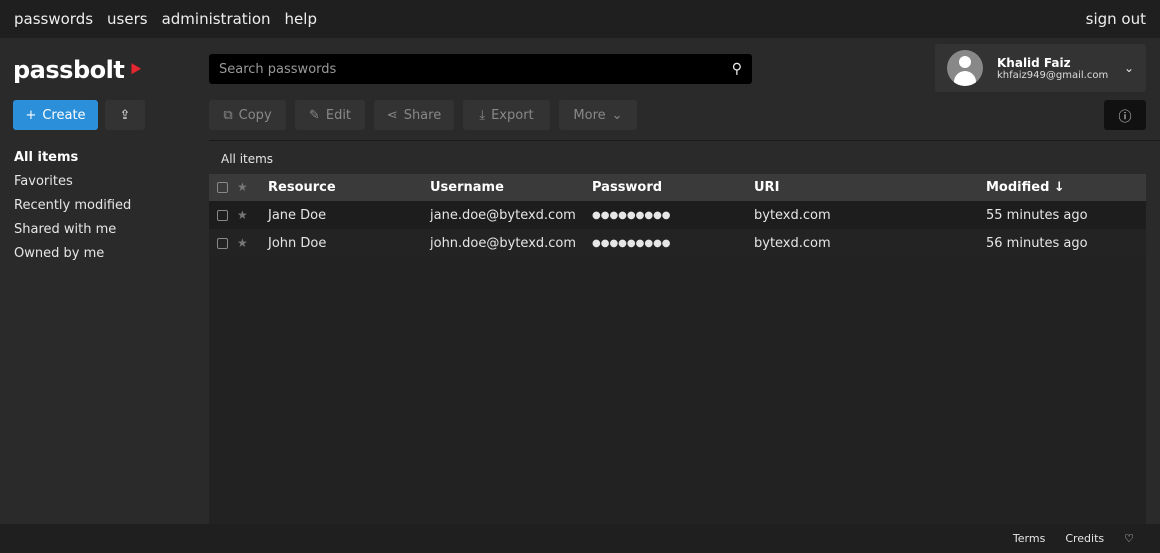 The height and width of the screenshot is (553, 1160). Describe the element at coordinates (737, 69) in the screenshot. I see `search-icon: ⚲` at that location.